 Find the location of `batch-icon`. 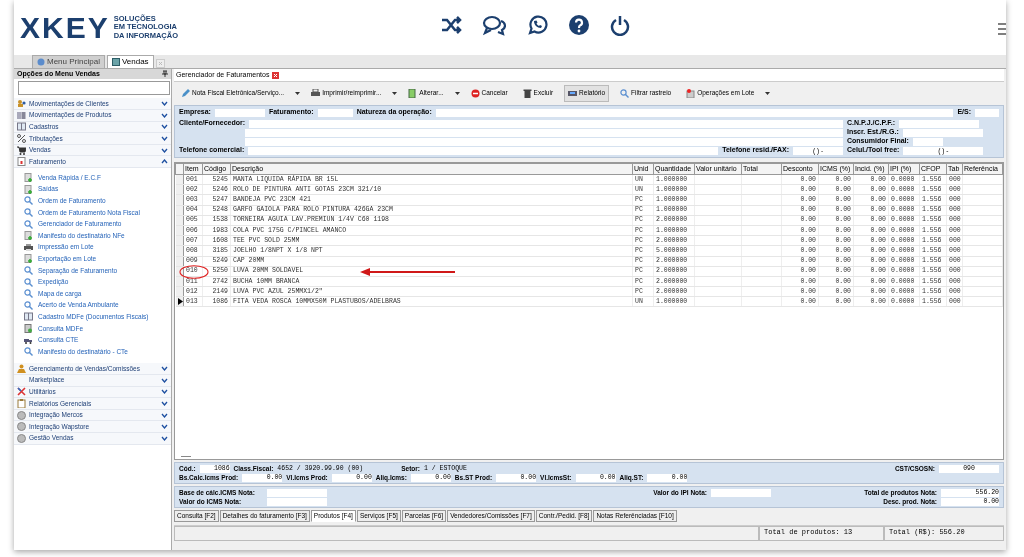

batch-icon is located at coordinates (691, 93).